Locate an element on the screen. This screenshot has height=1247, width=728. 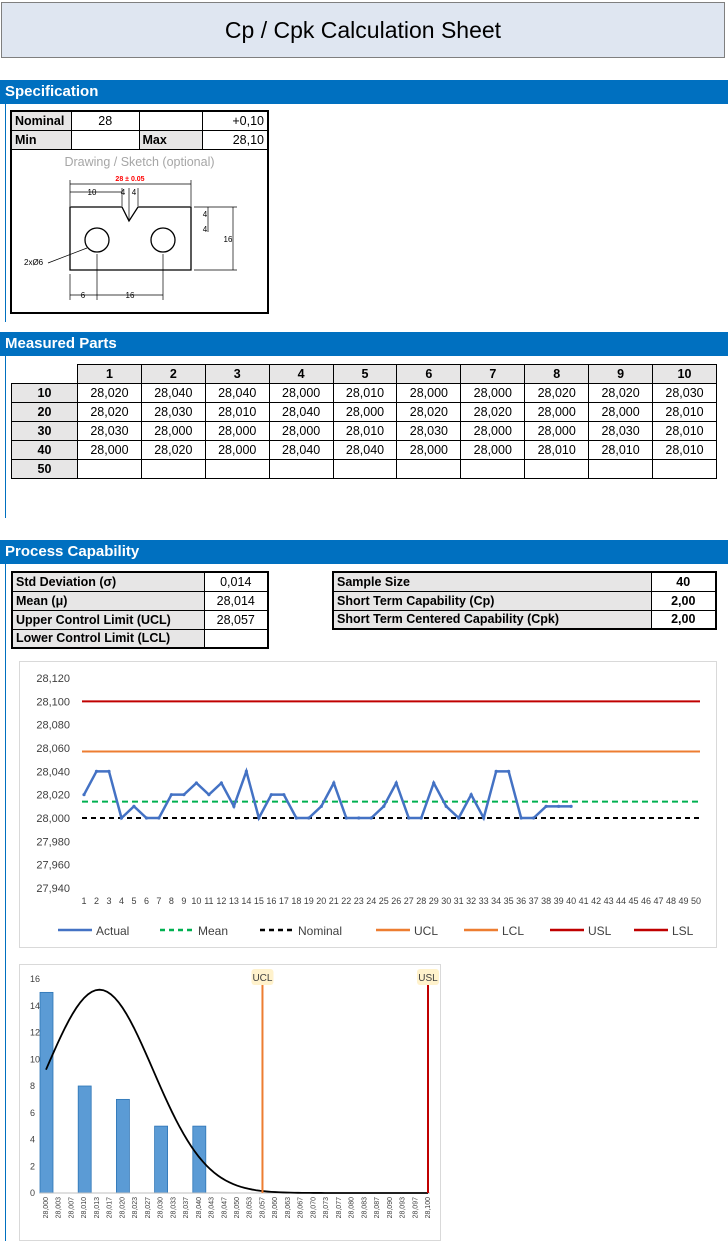
column-header: 2 is located at coordinates (173, 374).